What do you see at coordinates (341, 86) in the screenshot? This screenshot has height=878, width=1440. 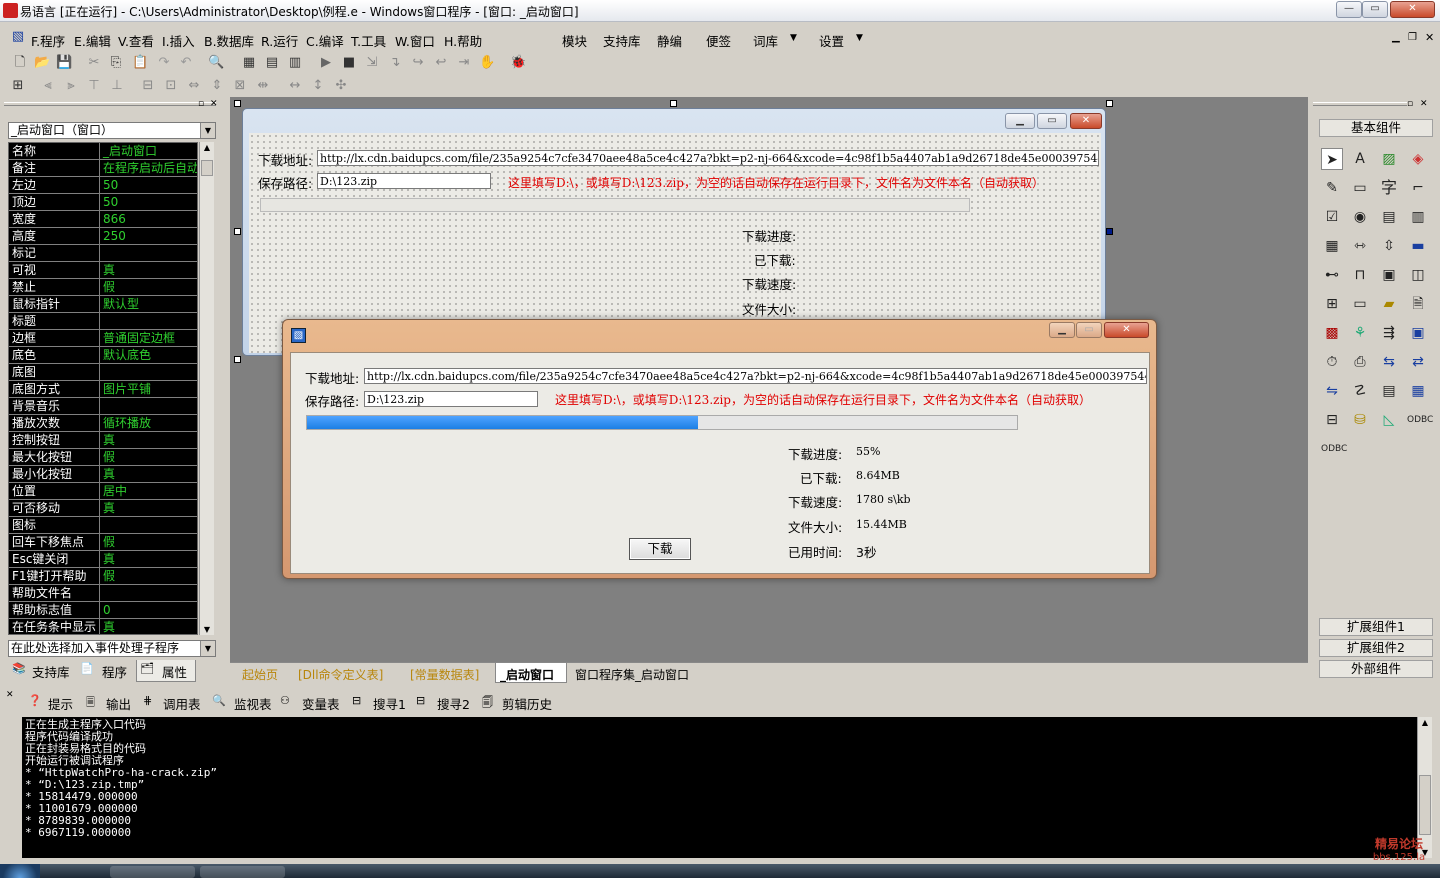 I see `spread-all-icon: ✣` at bounding box center [341, 86].